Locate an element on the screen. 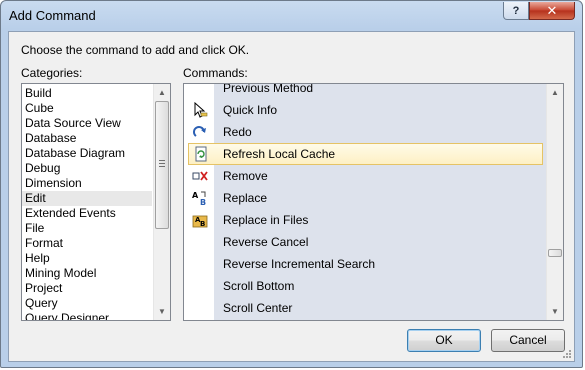 The height and width of the screenshot is (370, 585). command-label: Redo is located at coordinates (237, 132).